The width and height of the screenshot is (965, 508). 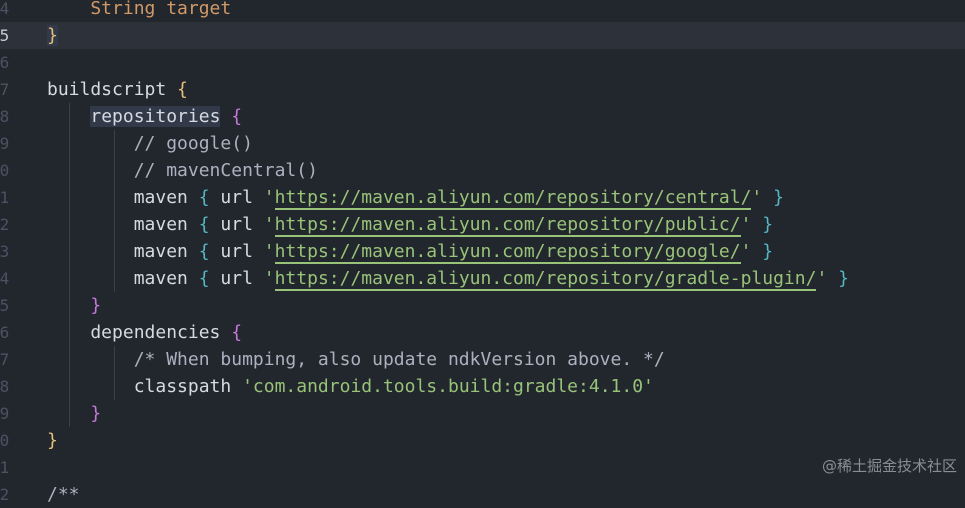 What do you see at coordinates (5, 332) in the screenshot?
I see `line-number-text: 66` at bounding box center [5, 332].